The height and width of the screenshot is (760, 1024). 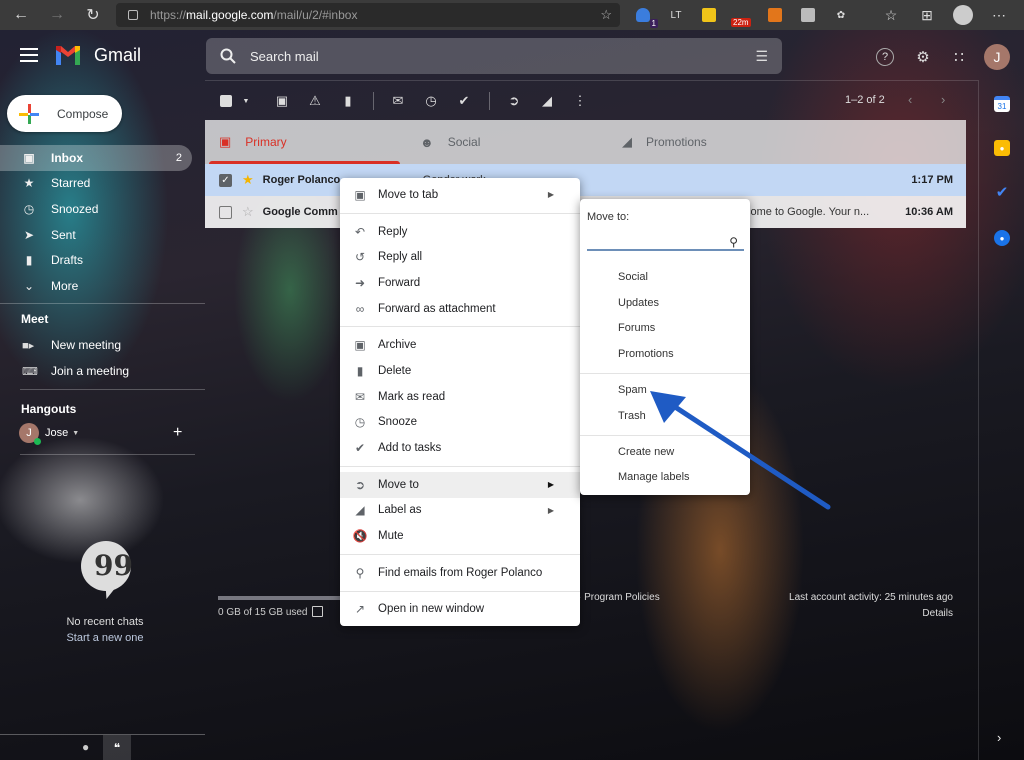 I want to click on move-to-updates: Updates, so click(x=638, y=303).